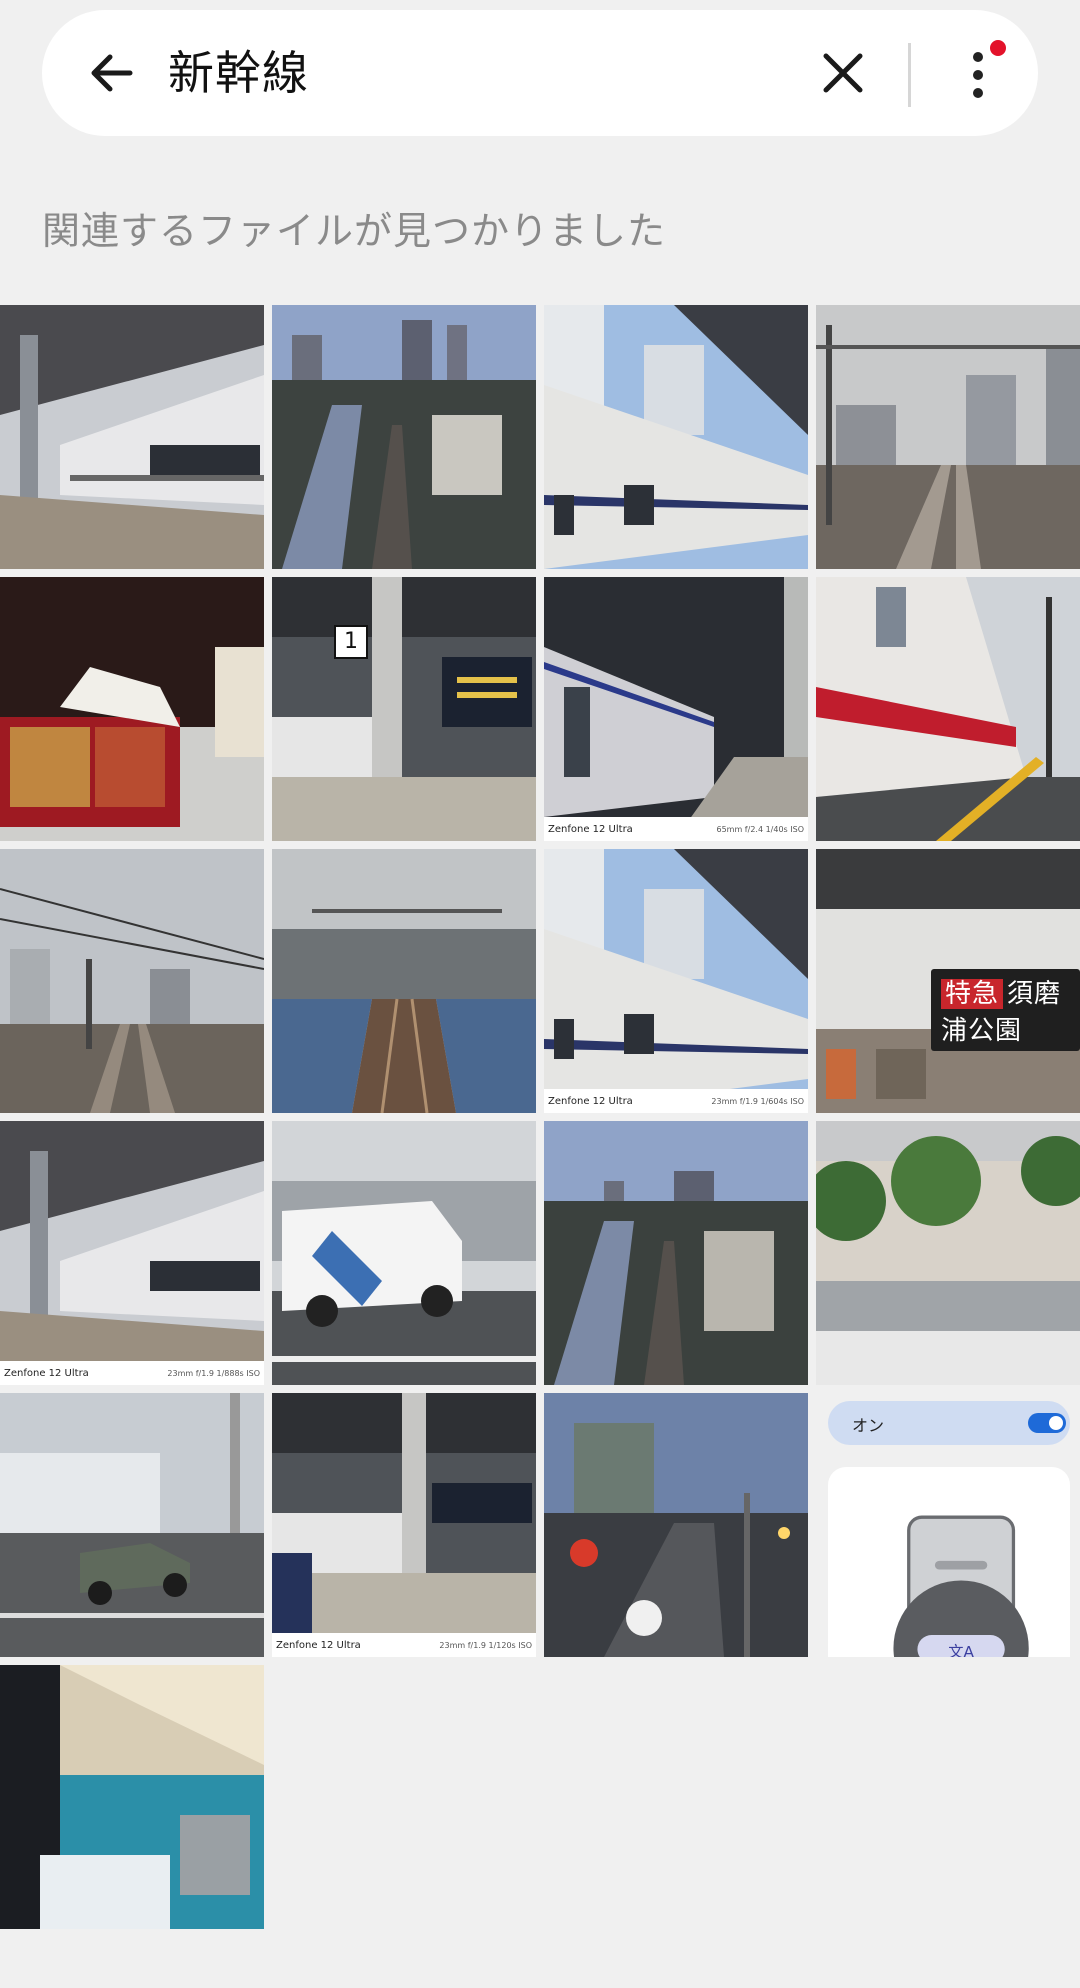 The image size is (1080, 1988). Describe the element at coordinates (404, 1525) in the screenshot. I see `photo-thumbnail: Zenfone 12 Ultra 23mm f/1.9 1/120s ISO` at that location.